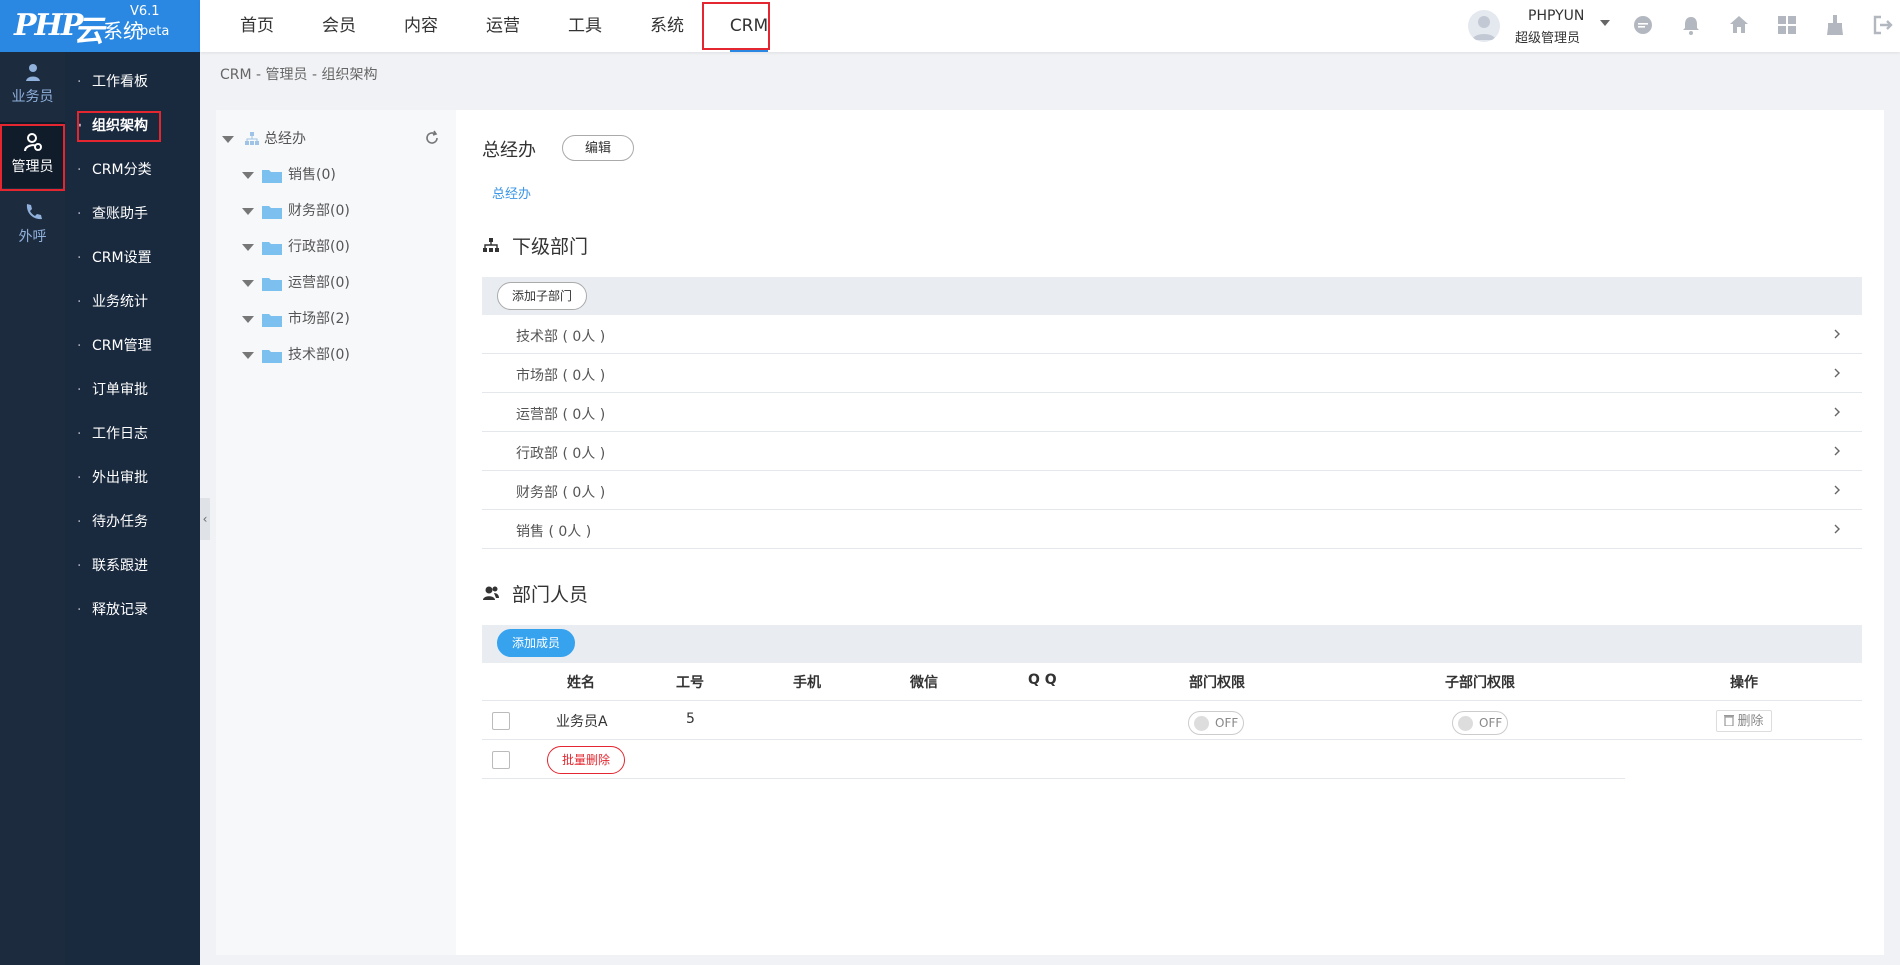 The width and height of the screenshot is (1900, 965). I want to click on tree-node-tech: 技术部(0), so click(342, 355).